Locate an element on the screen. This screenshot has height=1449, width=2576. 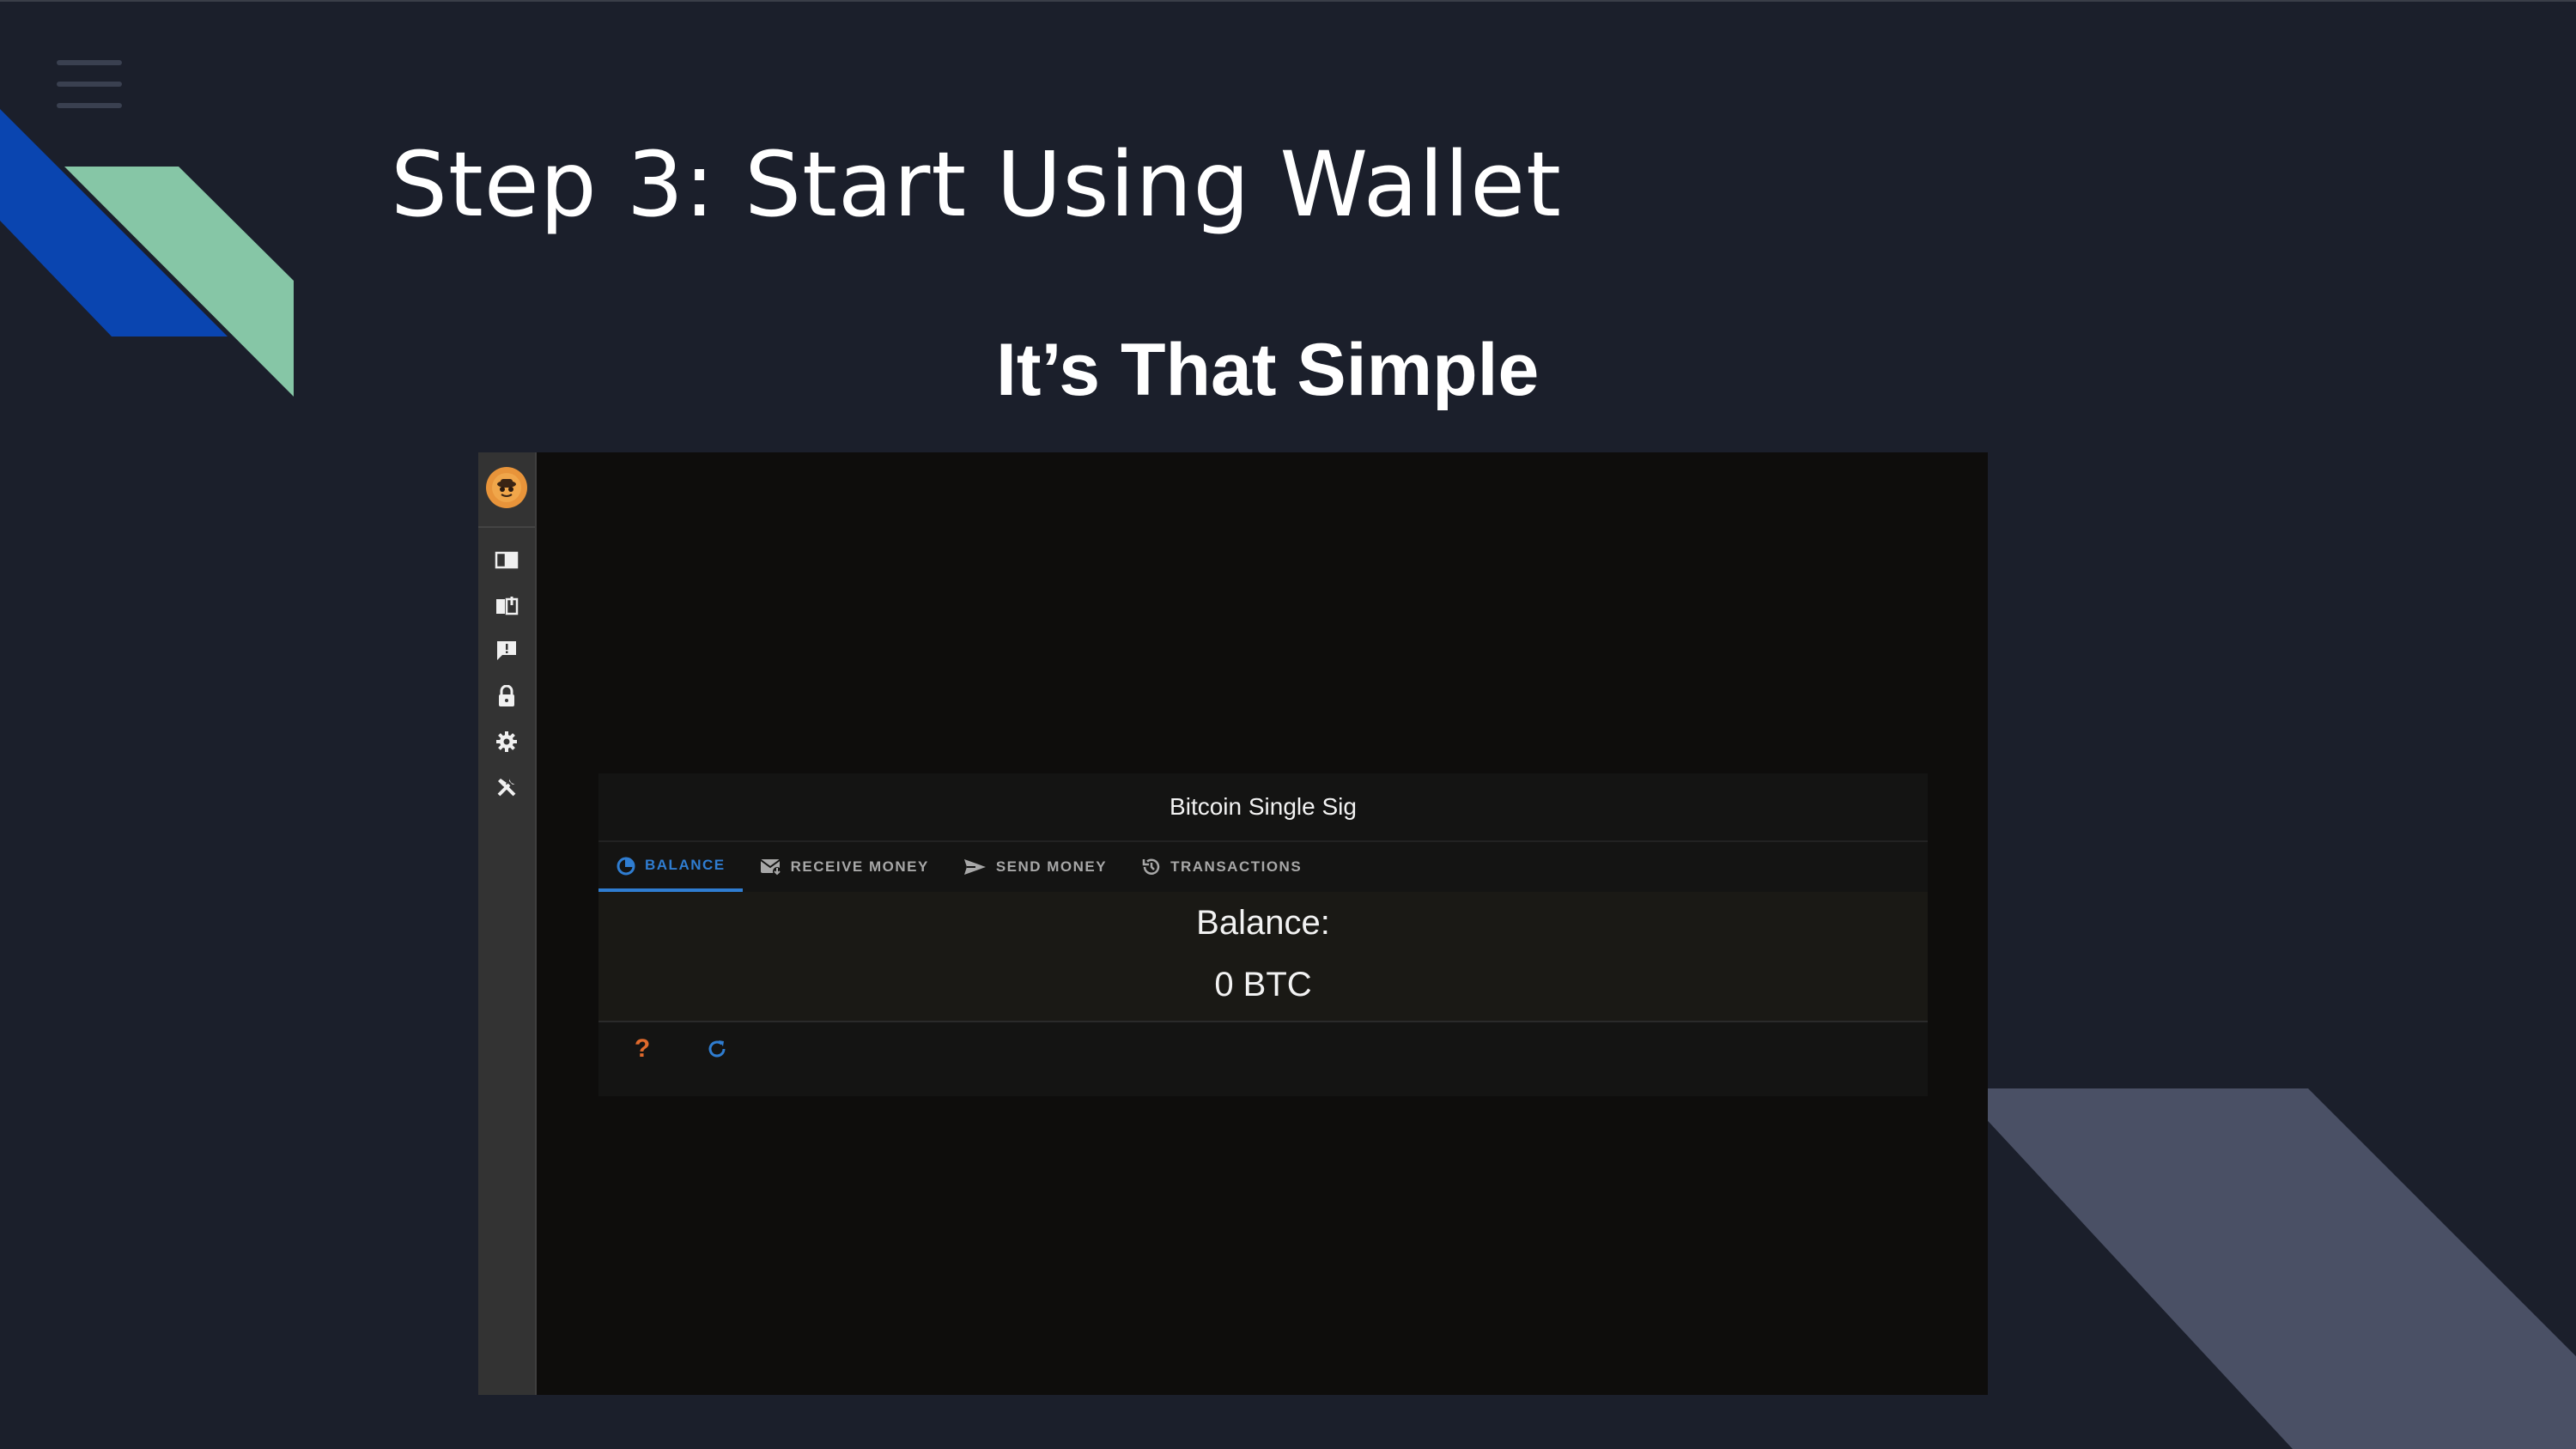
balance-panel: Balance: 0 BTC is located at coordinates (1263, 957).